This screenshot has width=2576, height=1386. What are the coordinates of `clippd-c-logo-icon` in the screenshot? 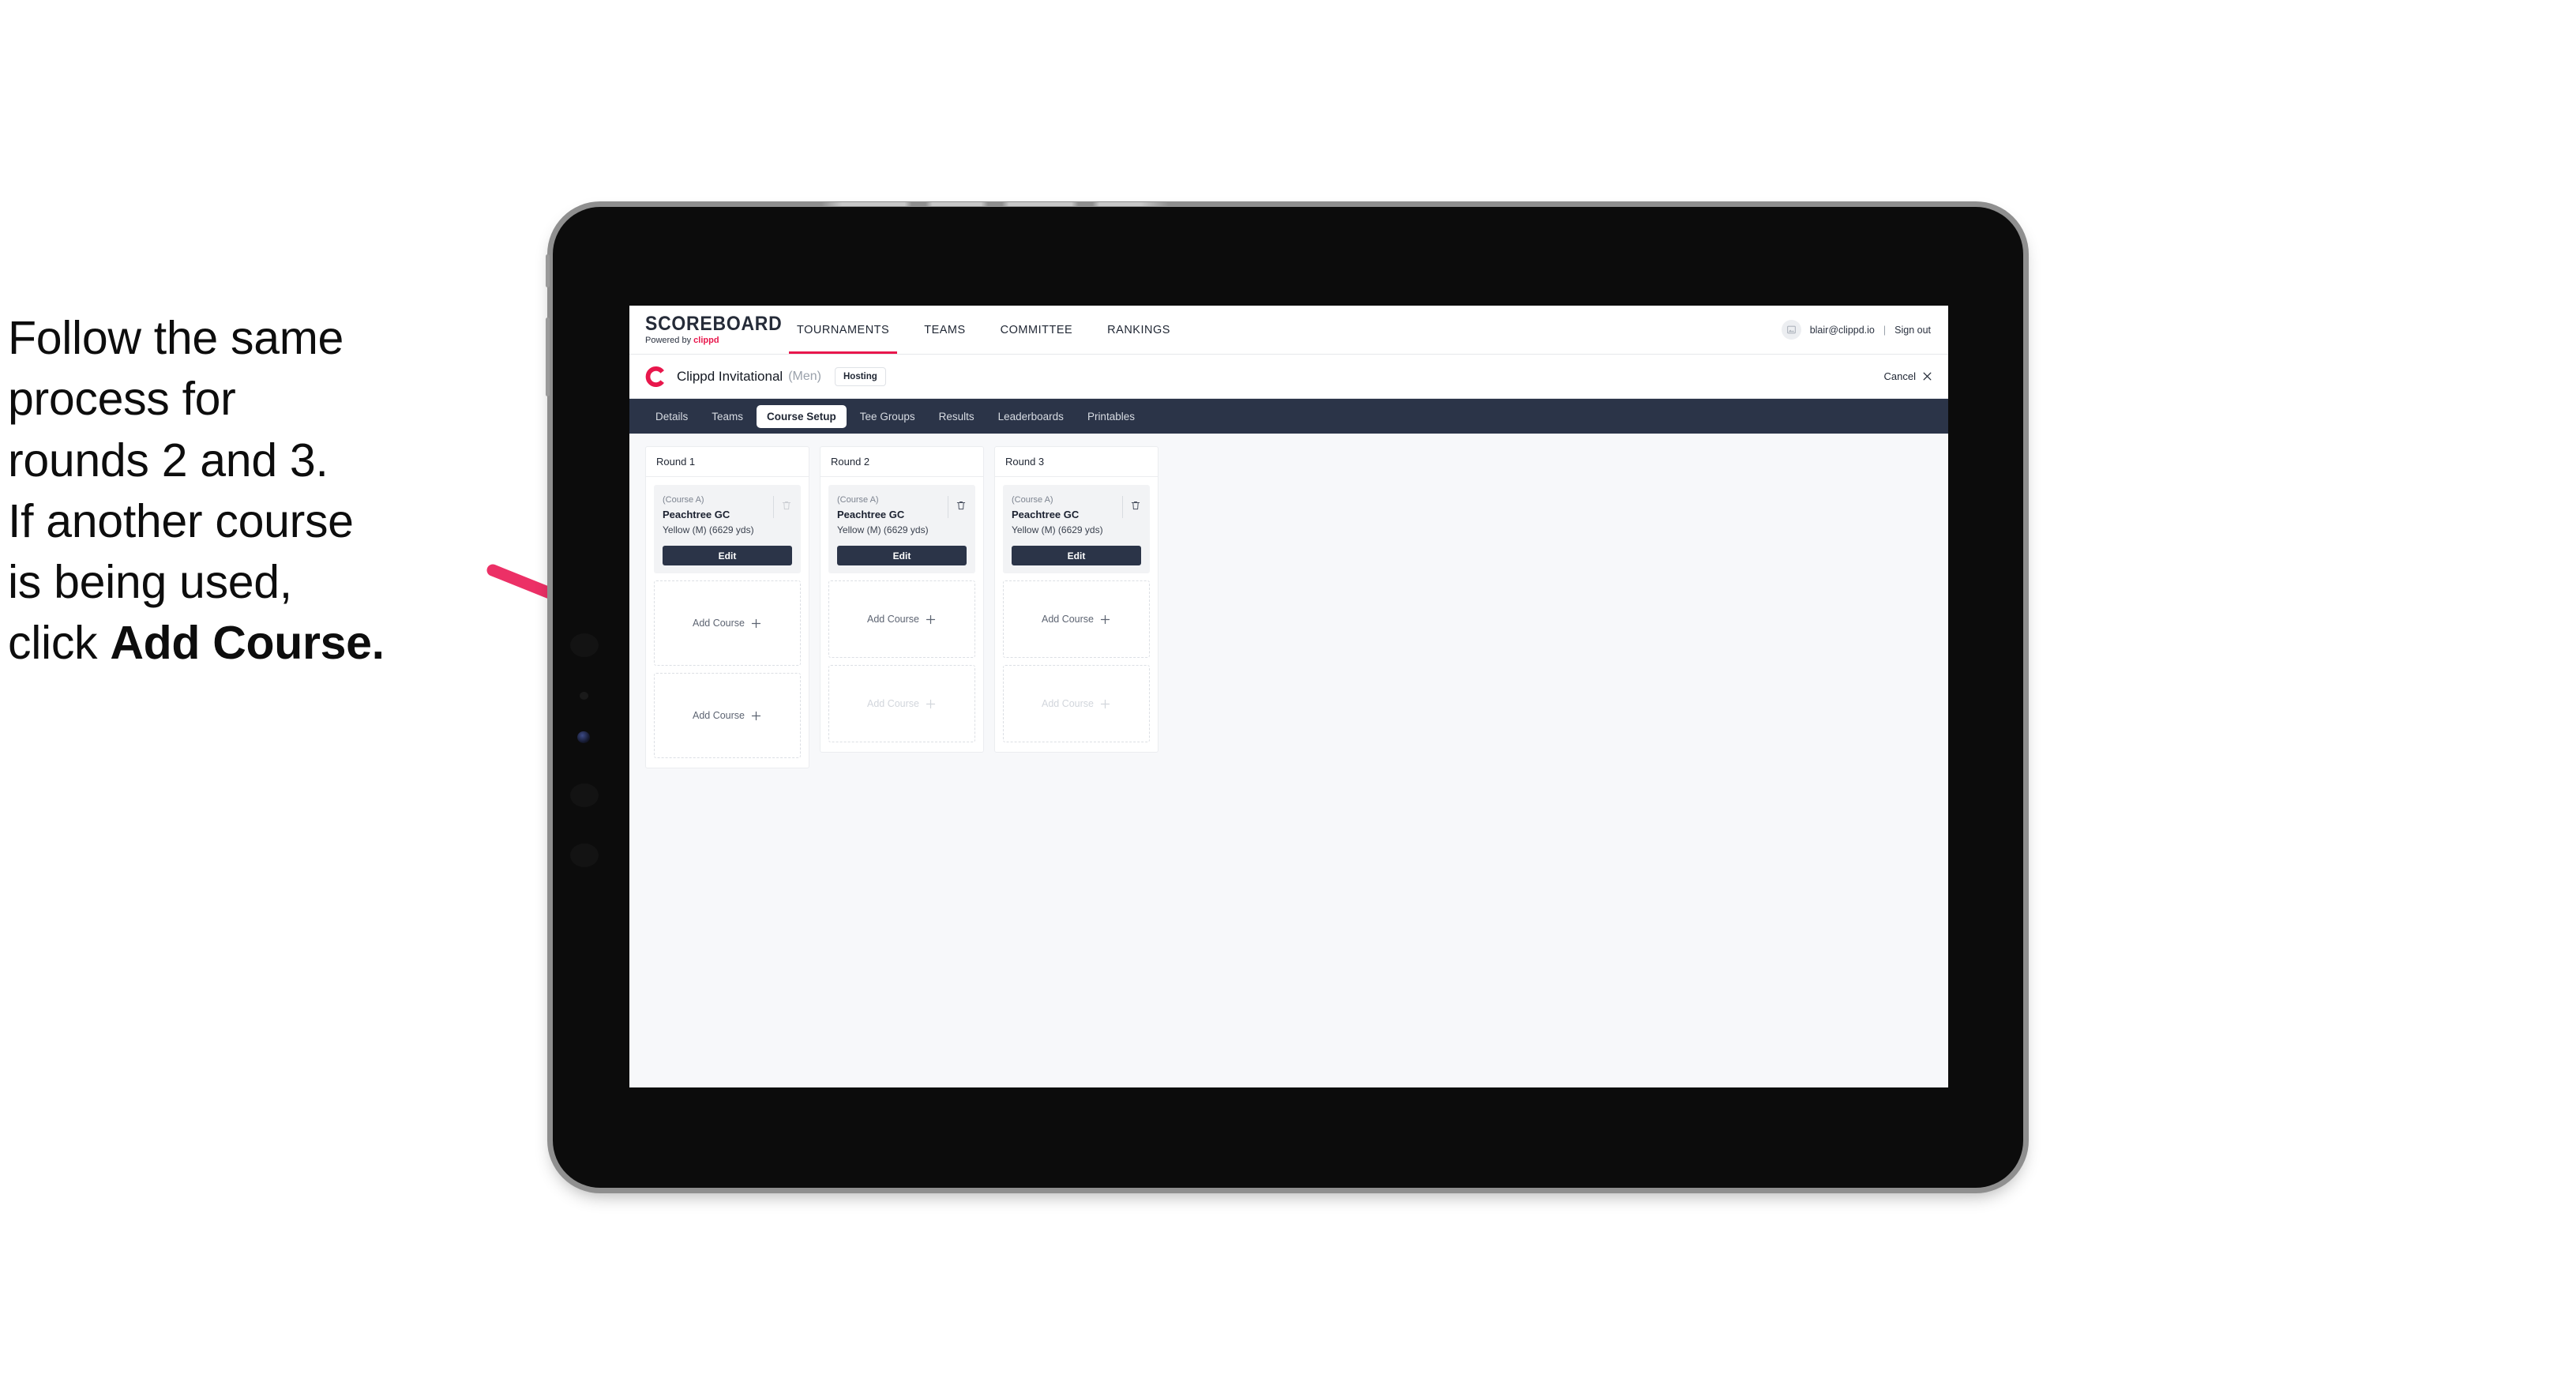 It's located at (654, 376).